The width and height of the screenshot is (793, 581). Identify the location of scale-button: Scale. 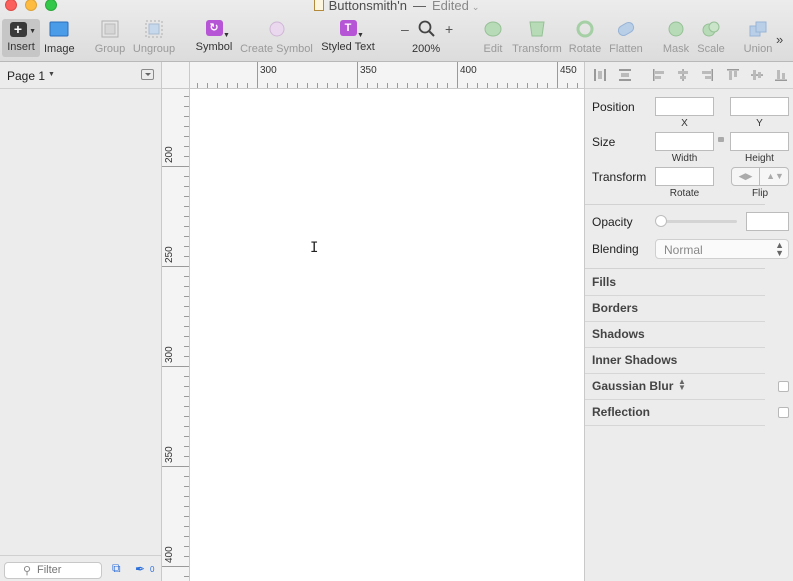
(711, 40).